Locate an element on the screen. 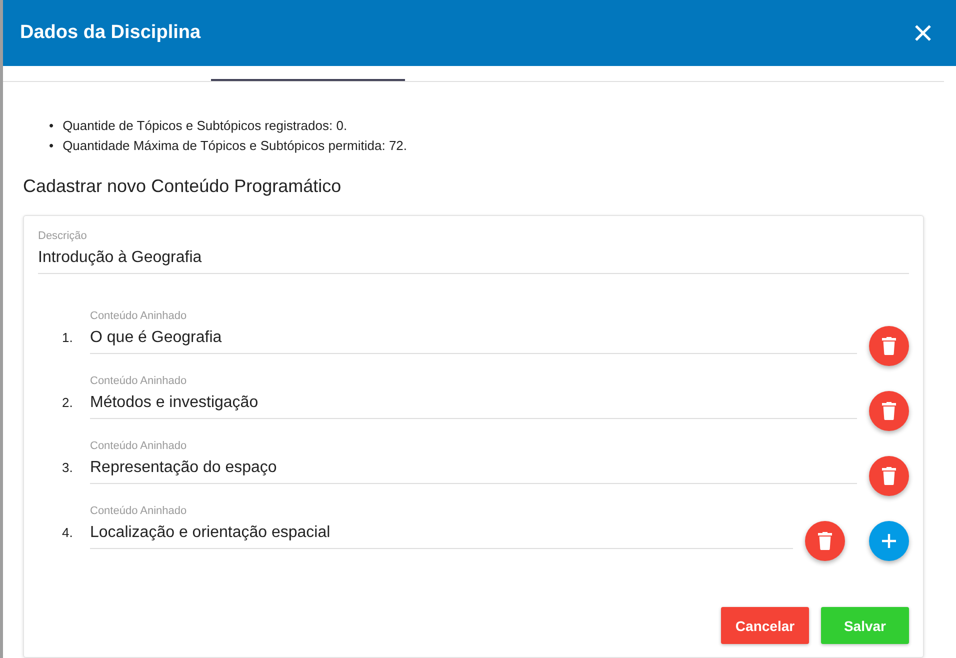 This screenshot has width=956, height=658. close-button is located at coordinates (923, 33).